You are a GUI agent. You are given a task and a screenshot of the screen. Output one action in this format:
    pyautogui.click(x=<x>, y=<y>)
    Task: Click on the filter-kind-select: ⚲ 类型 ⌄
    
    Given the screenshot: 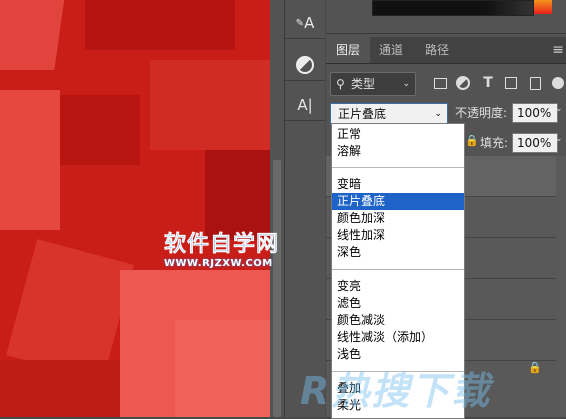 What is the action you would take?
    pyautogui.click(x=373, y=84)
    